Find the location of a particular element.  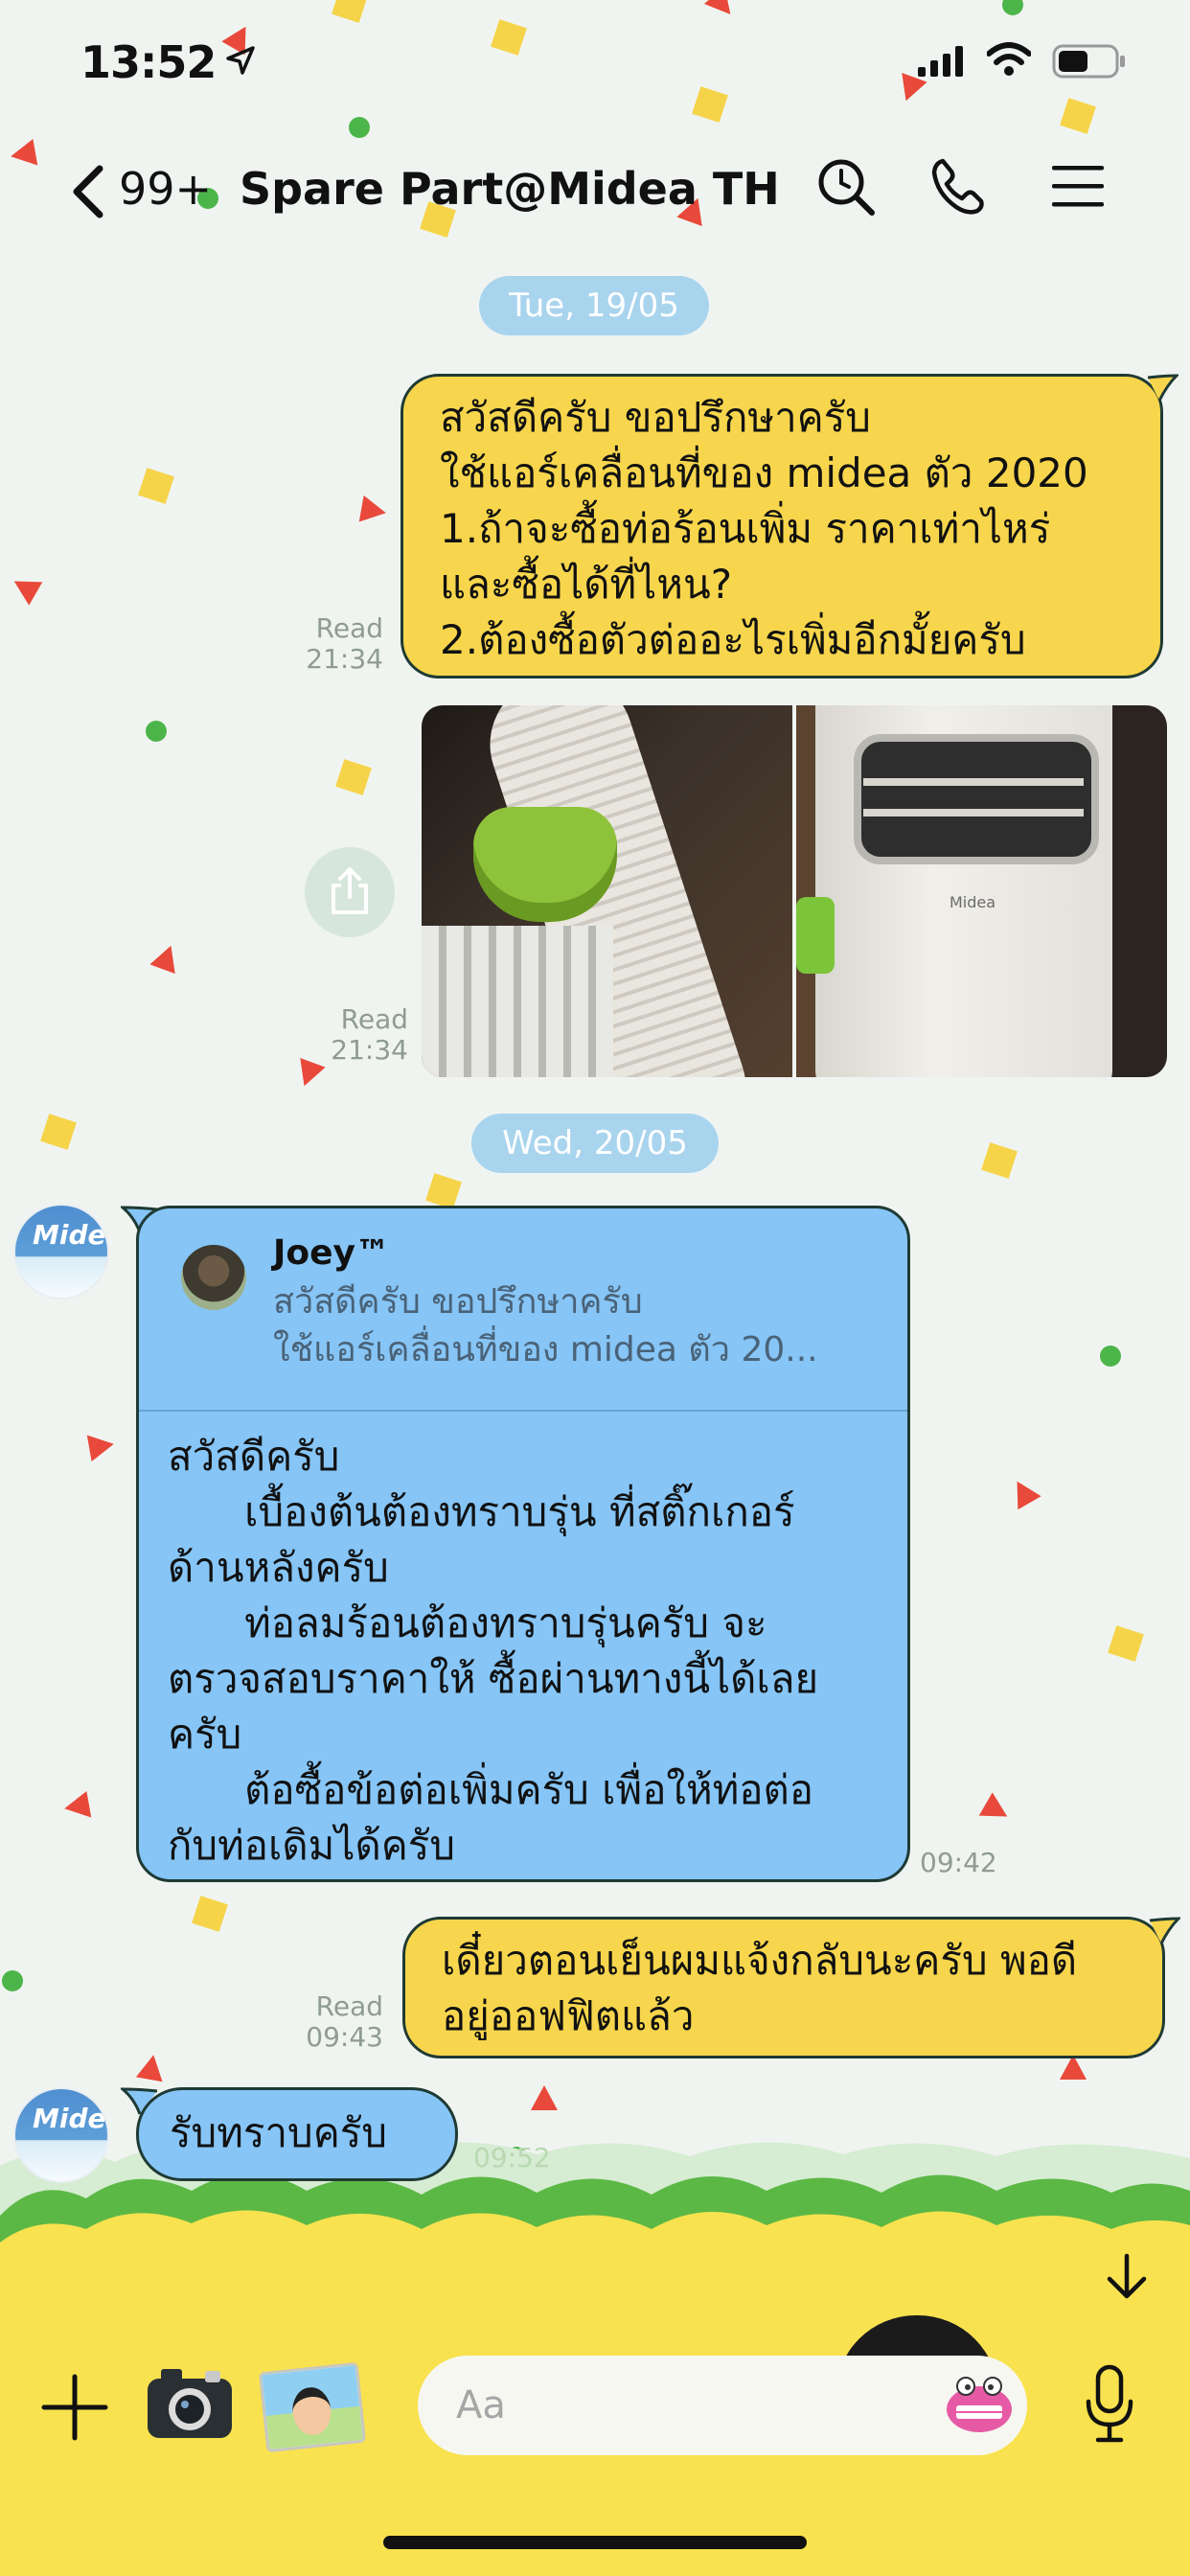

photo-aircon: Midea is located at coordinates (982, 891).